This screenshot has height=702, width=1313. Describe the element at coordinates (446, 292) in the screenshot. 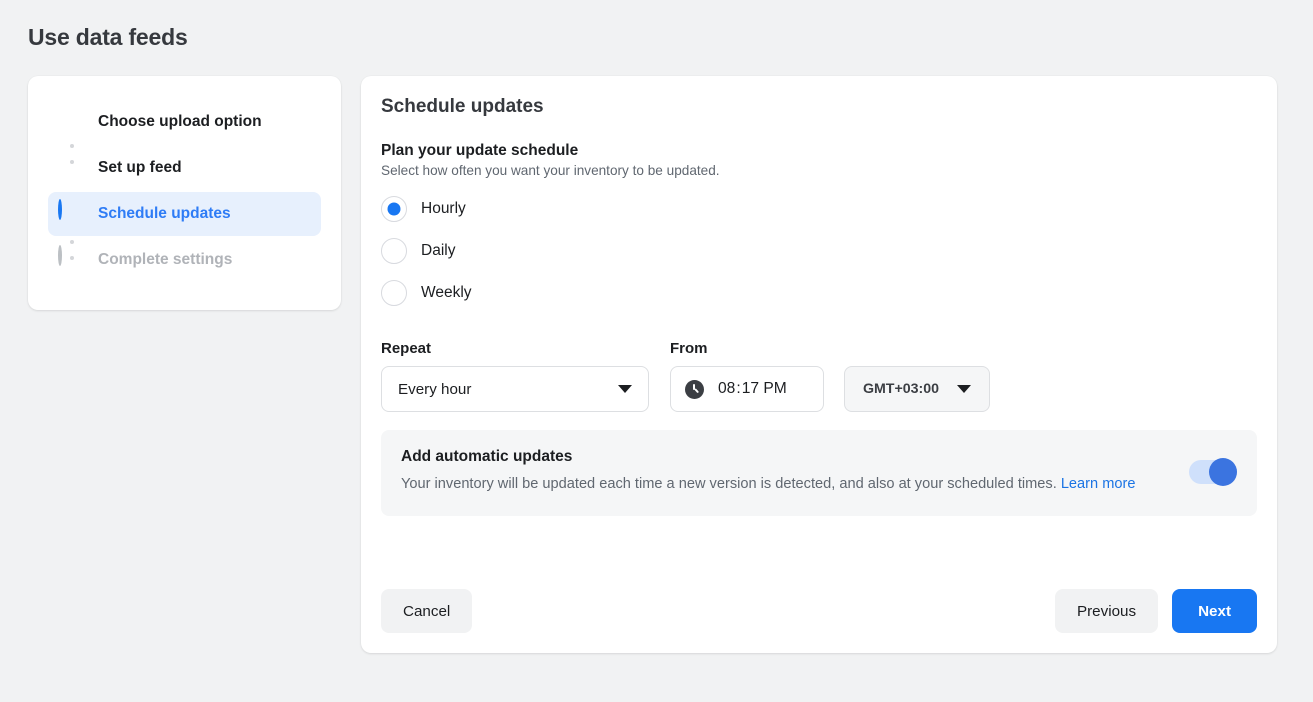

I see `radio-label: Weekly` at that location.